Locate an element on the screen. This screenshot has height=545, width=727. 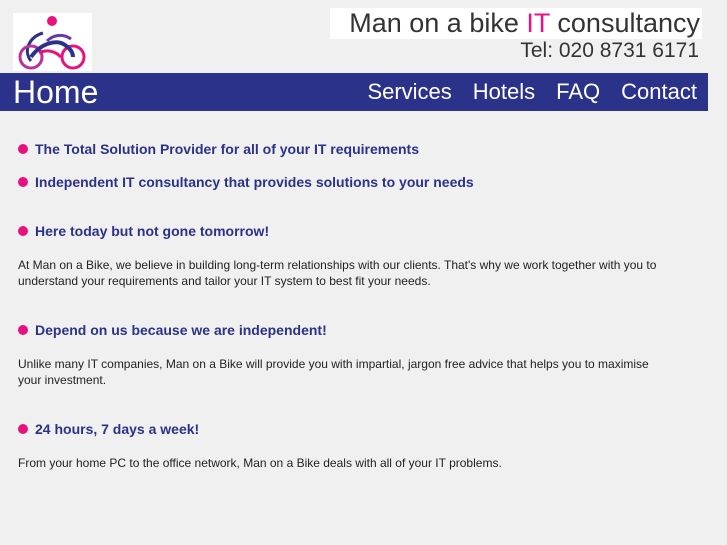
brand-title: Man on a bike IT consultancy is located at coordinates (516, 23).